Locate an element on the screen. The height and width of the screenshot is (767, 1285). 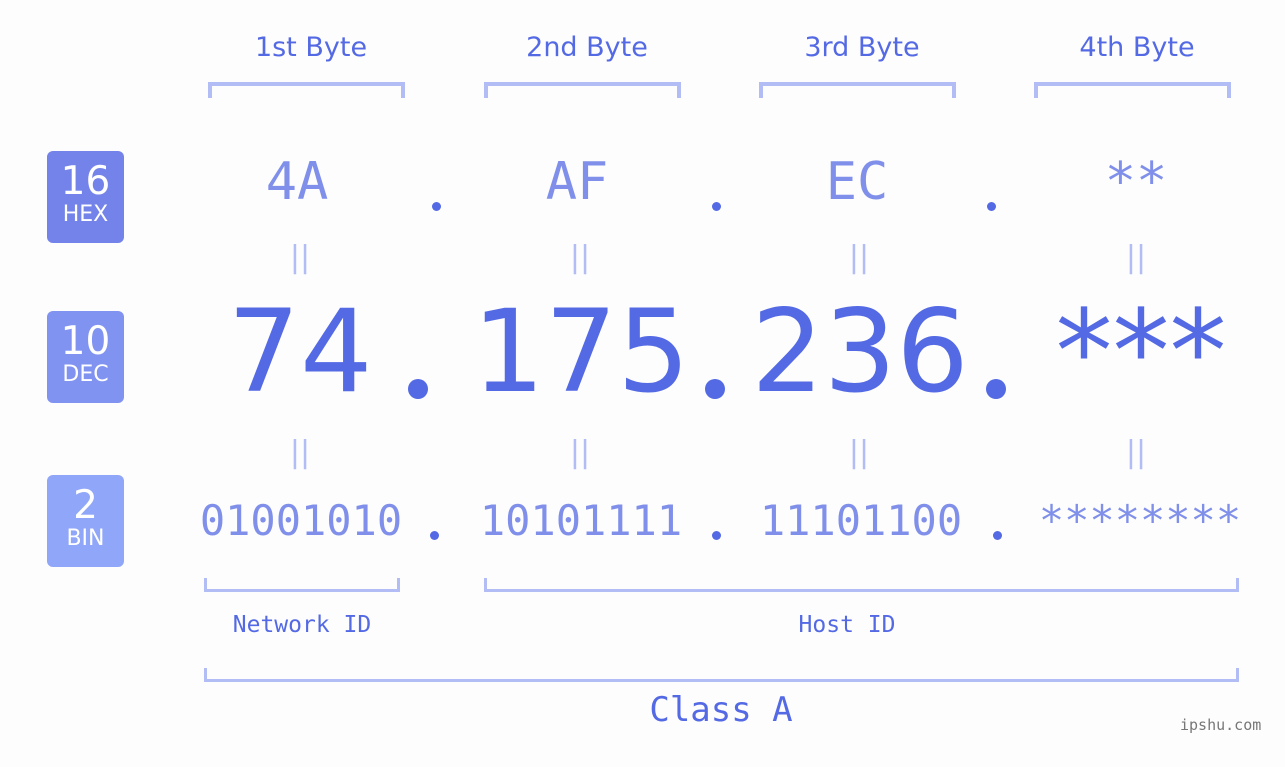
bin-badge-base: 2 is located at coordinates (85, 505).